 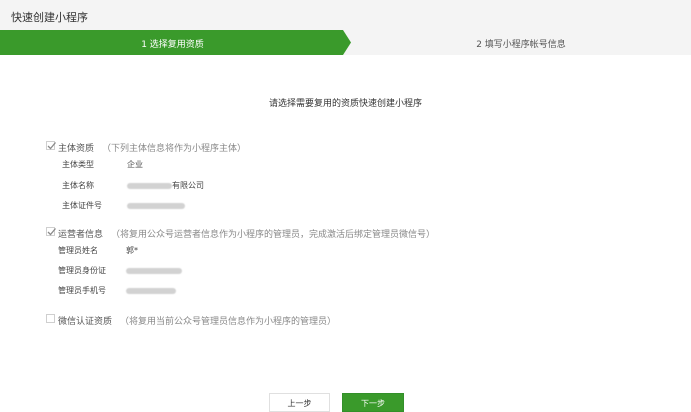 What do you see at coordinates (81, 235) in the screenshot?
I see `operator-title-text: 运营者信息` at bounding box center [81, 235].